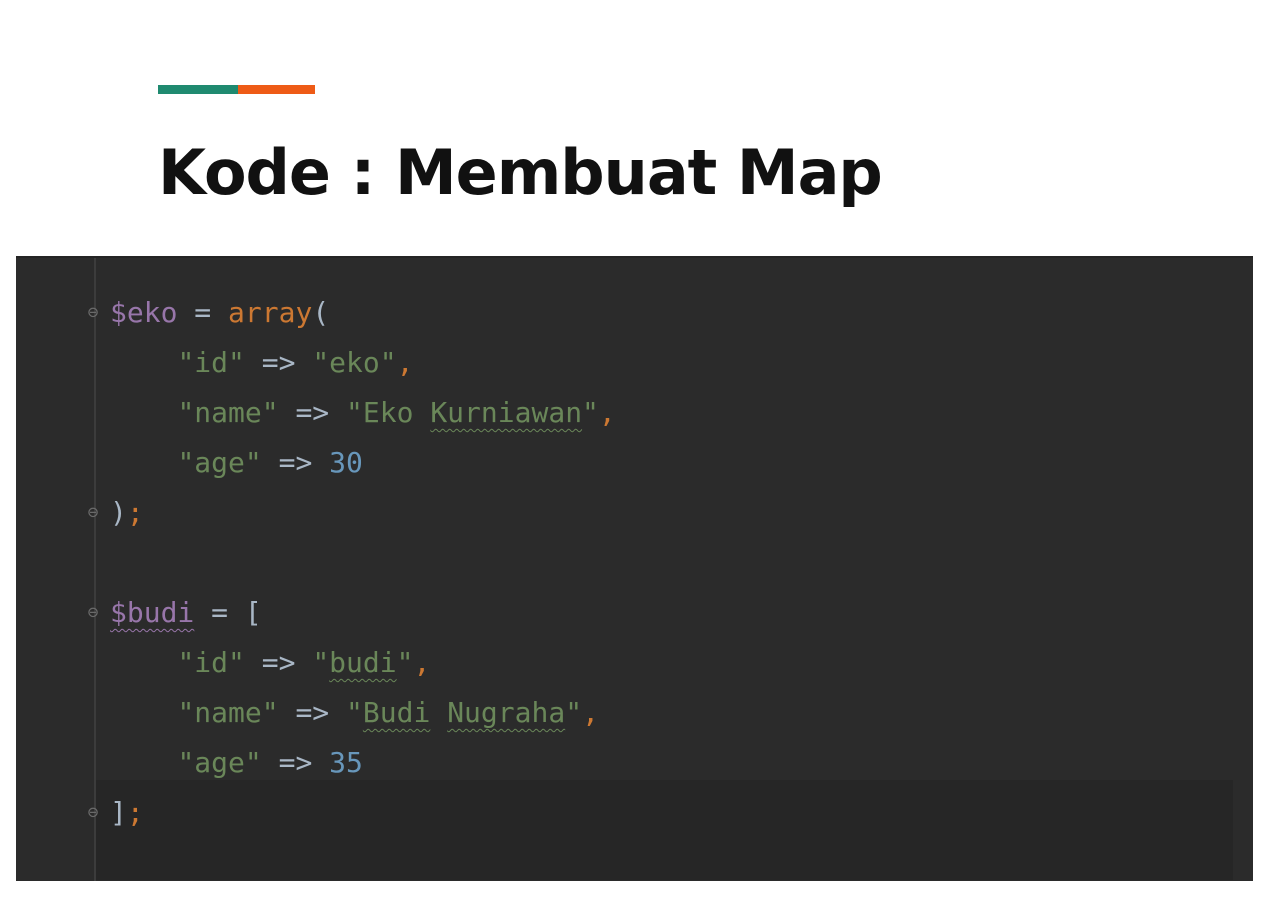 The height and width of the screenshot is (915, 1274). What do you see at coordinates (152, 612) in the screenshot?
I see `code-token: $budi` at bounding box center [152, 612].